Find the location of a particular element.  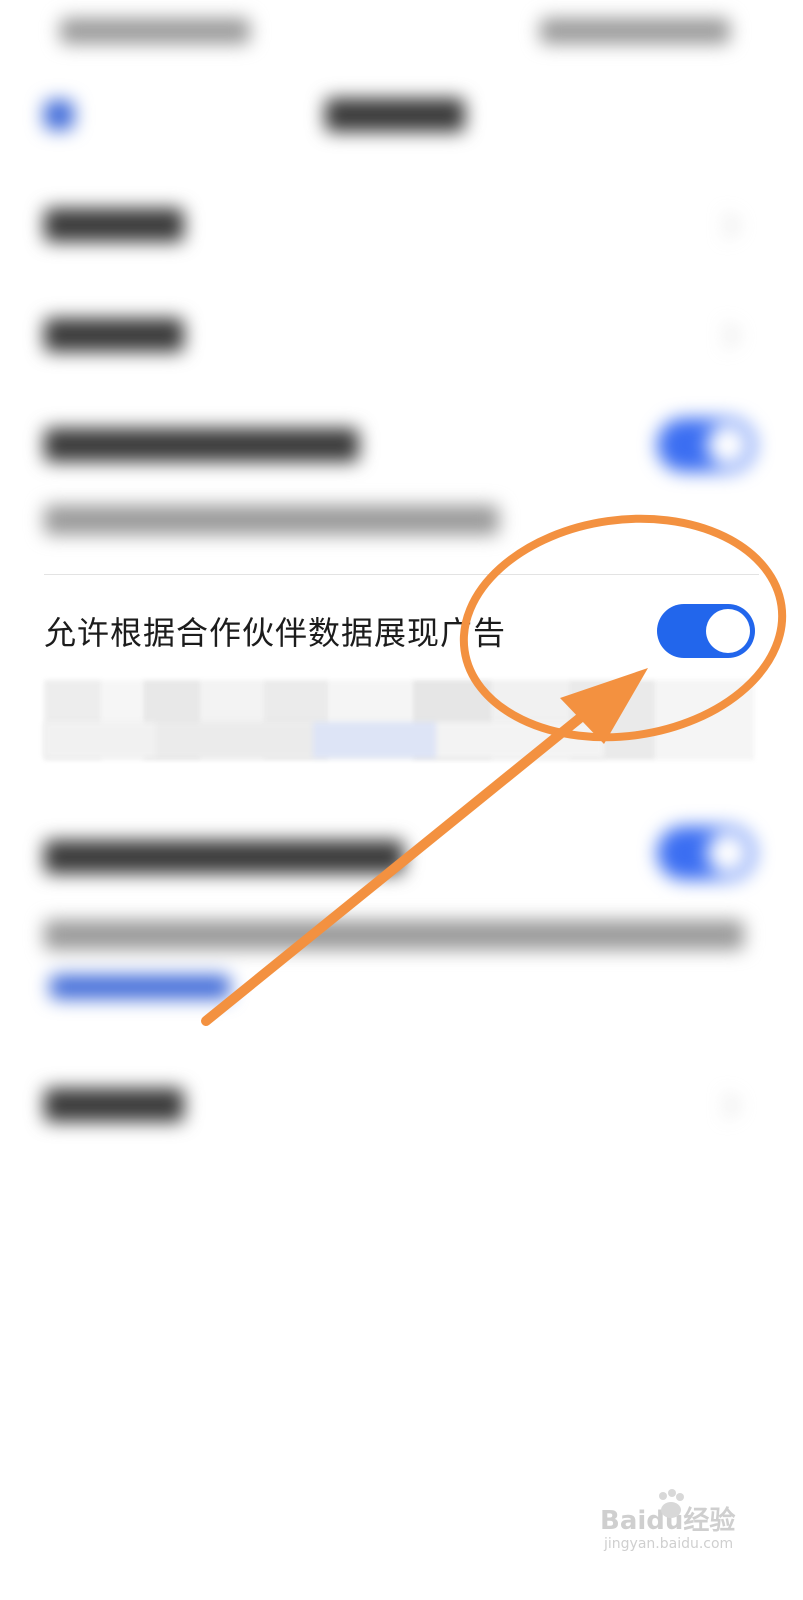

header-bar is located at coordinates (401, 115).